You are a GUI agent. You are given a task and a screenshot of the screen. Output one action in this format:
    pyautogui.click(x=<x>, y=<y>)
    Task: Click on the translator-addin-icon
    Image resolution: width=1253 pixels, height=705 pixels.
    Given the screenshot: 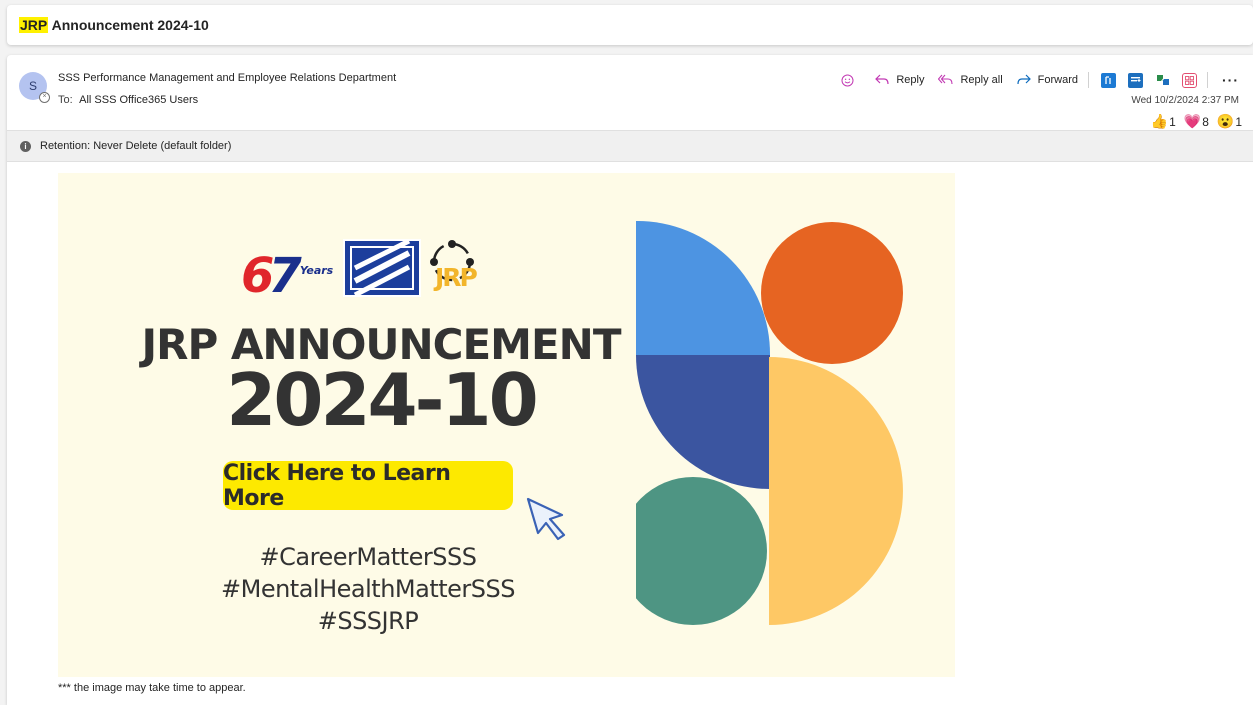 What is the action you would take?
    pyautogui.click(x=1108, y=80)
    